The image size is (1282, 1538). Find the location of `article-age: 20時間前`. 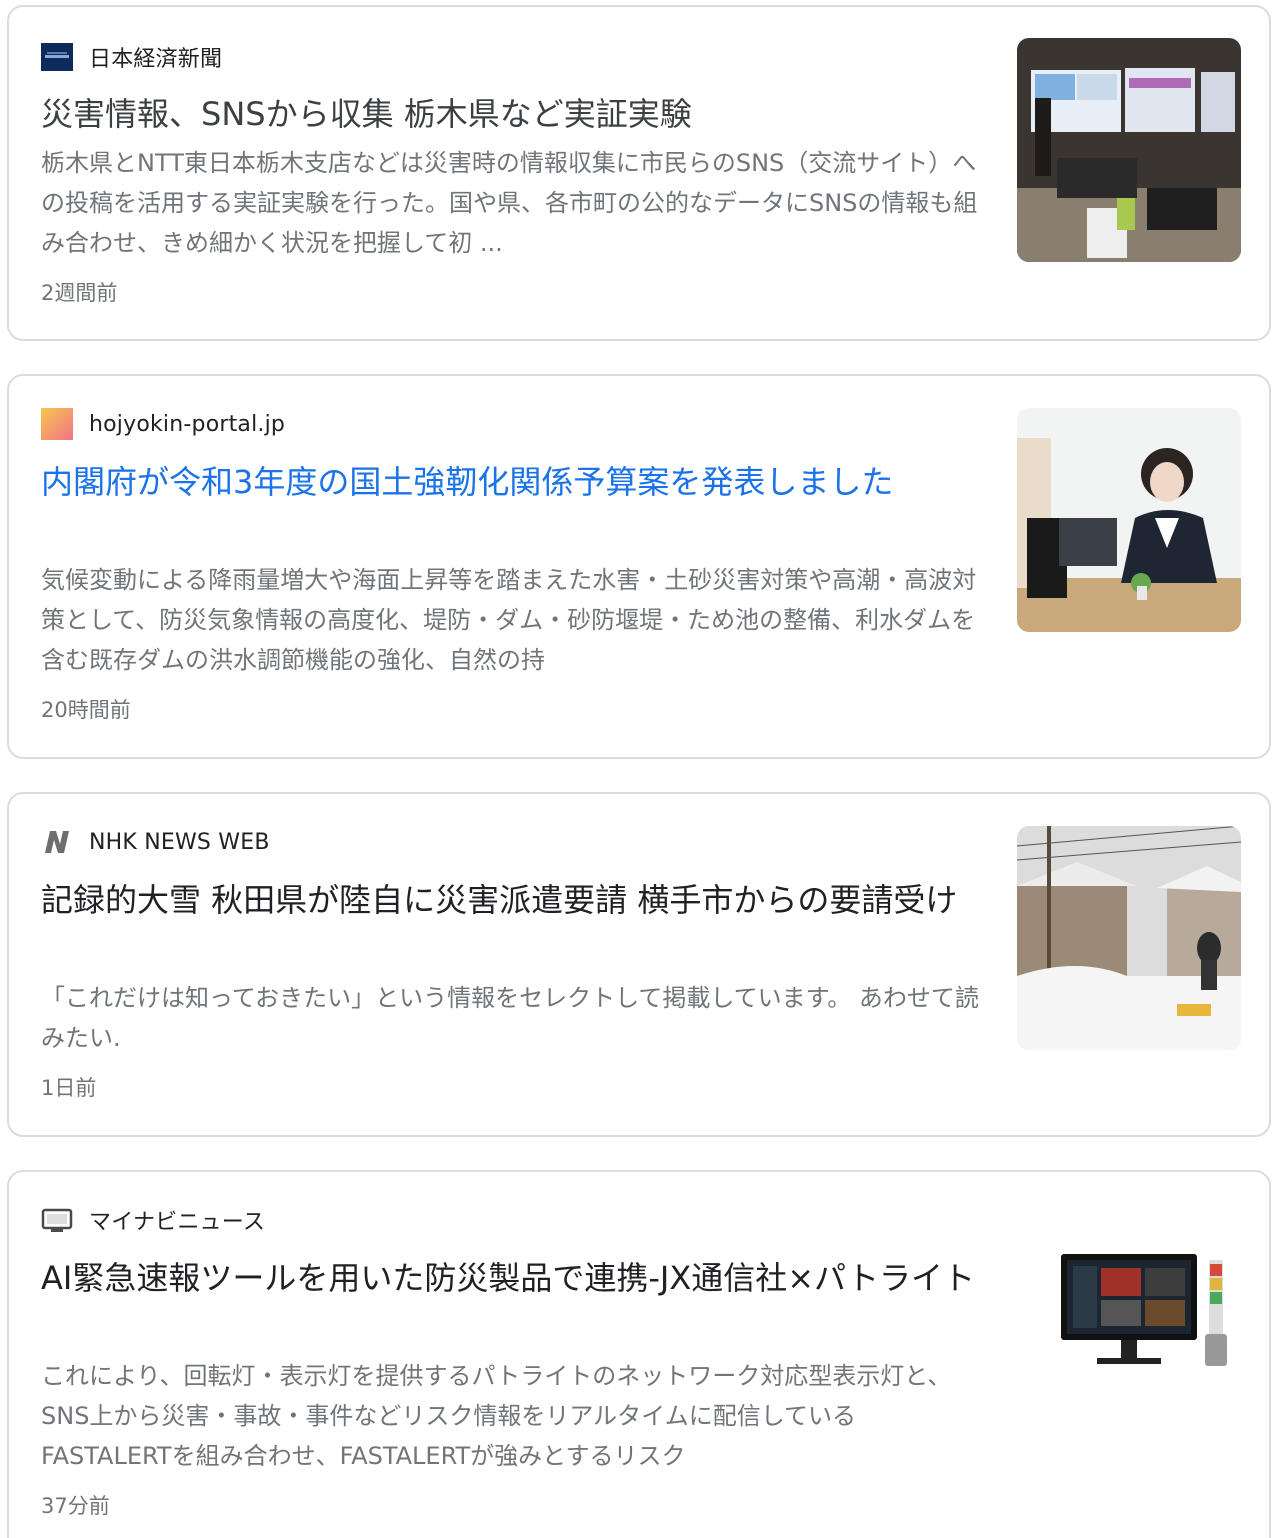

article-age: 20時間前 is located at coordinates (86, 710).